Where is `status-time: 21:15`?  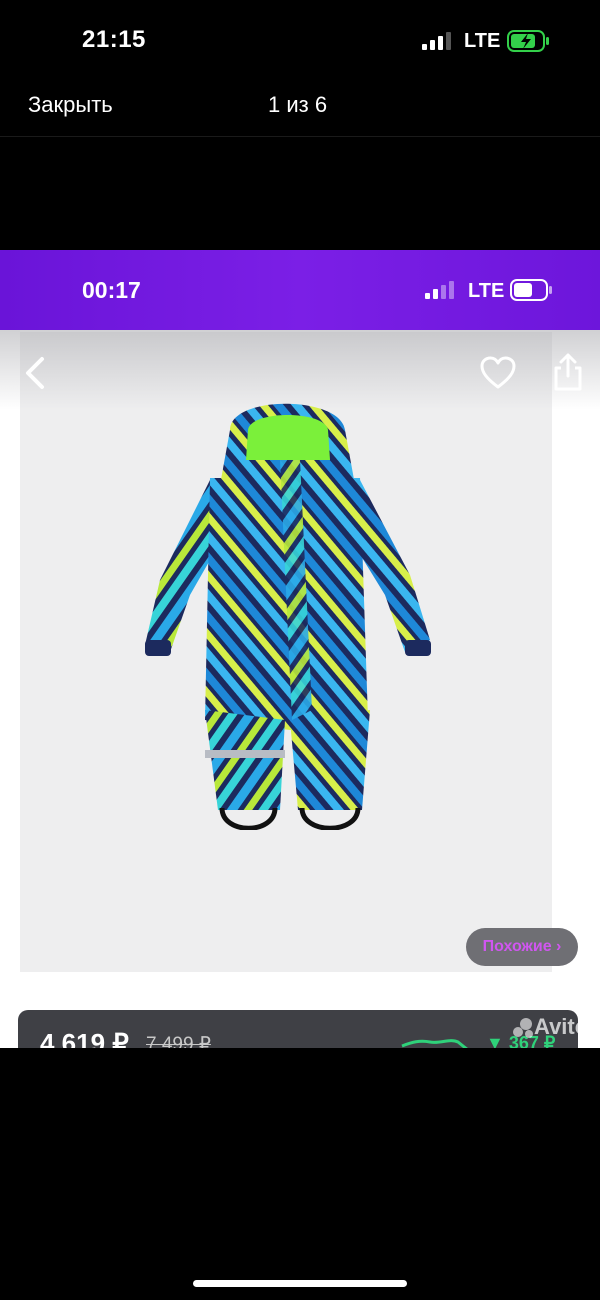
status-time: 21:15 is located at coordinates (114, 39).